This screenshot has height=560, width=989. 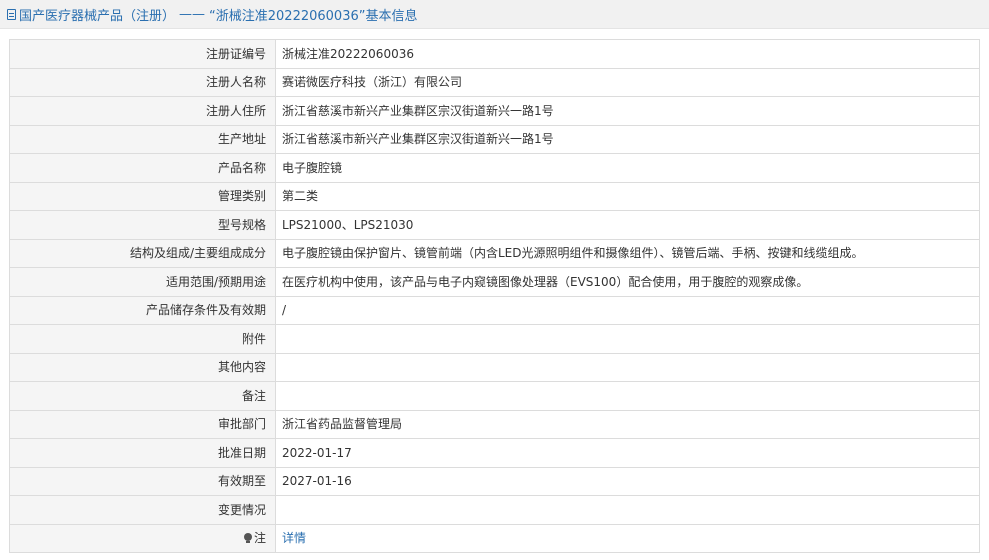 I want to click on row-label: 审批部门, so click(x=142, y=424).